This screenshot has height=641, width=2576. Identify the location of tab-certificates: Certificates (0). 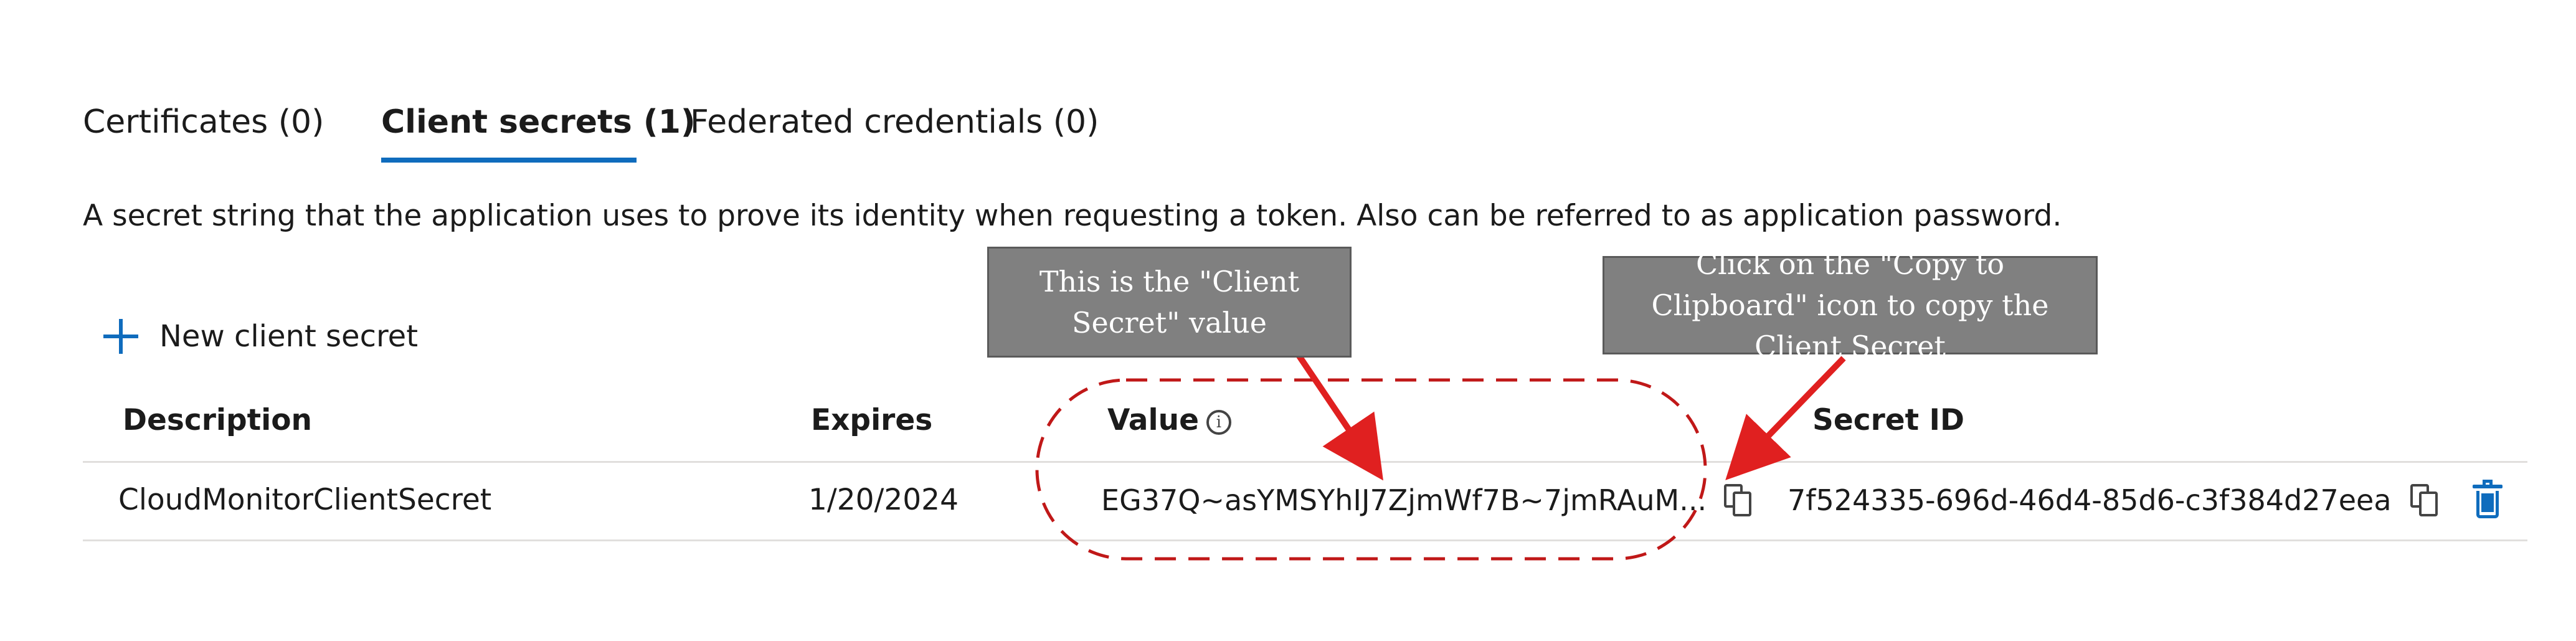
(204, 123).